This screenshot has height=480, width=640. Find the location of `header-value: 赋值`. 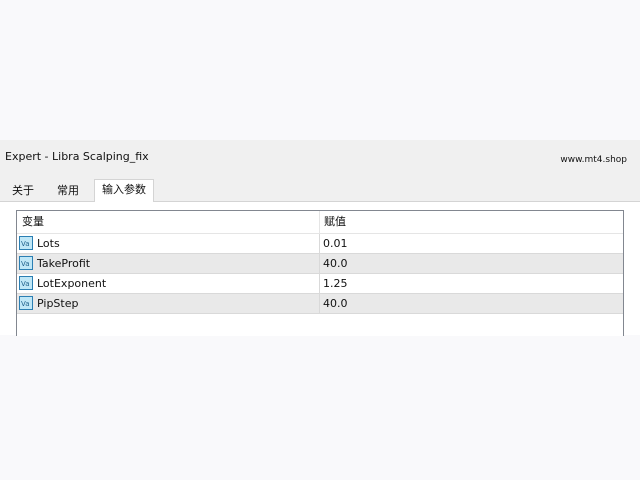

header-value: 赋值 is located at coordinates (335, 222).